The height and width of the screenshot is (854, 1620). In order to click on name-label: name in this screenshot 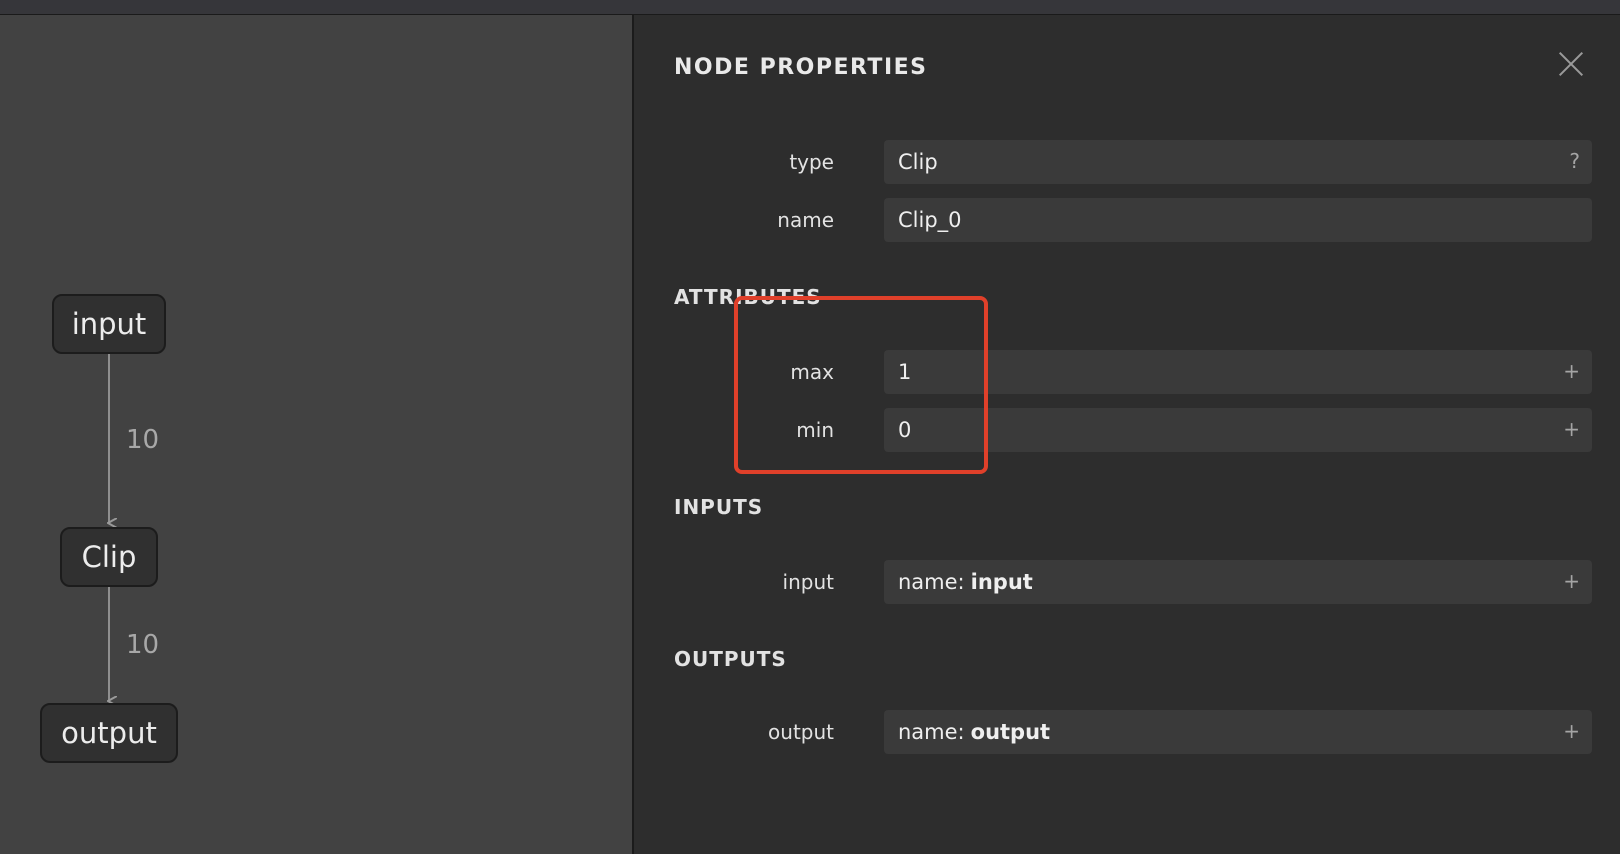, I will do `click(805, 220)`.